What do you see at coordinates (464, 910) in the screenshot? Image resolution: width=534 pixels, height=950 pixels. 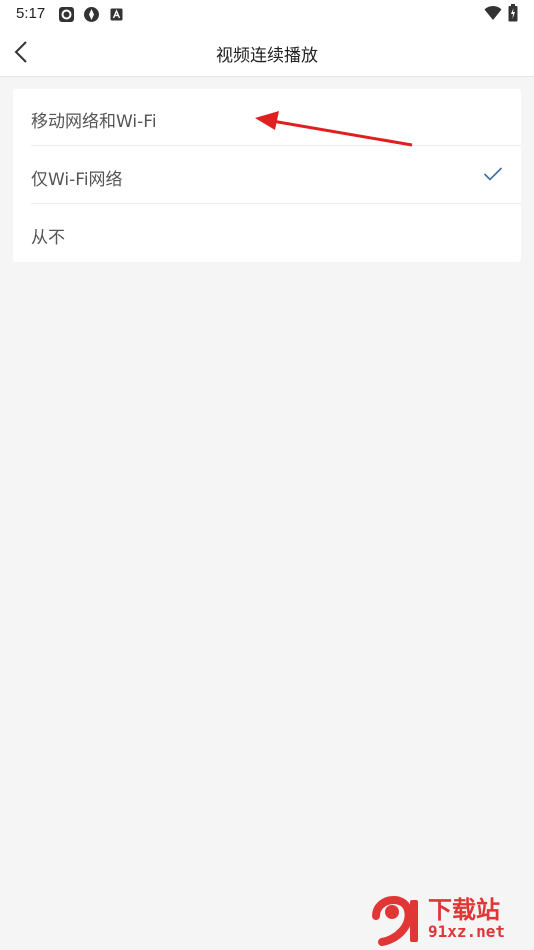 I see `watermark-brand: 下载站` at bounding box center [464, 910].